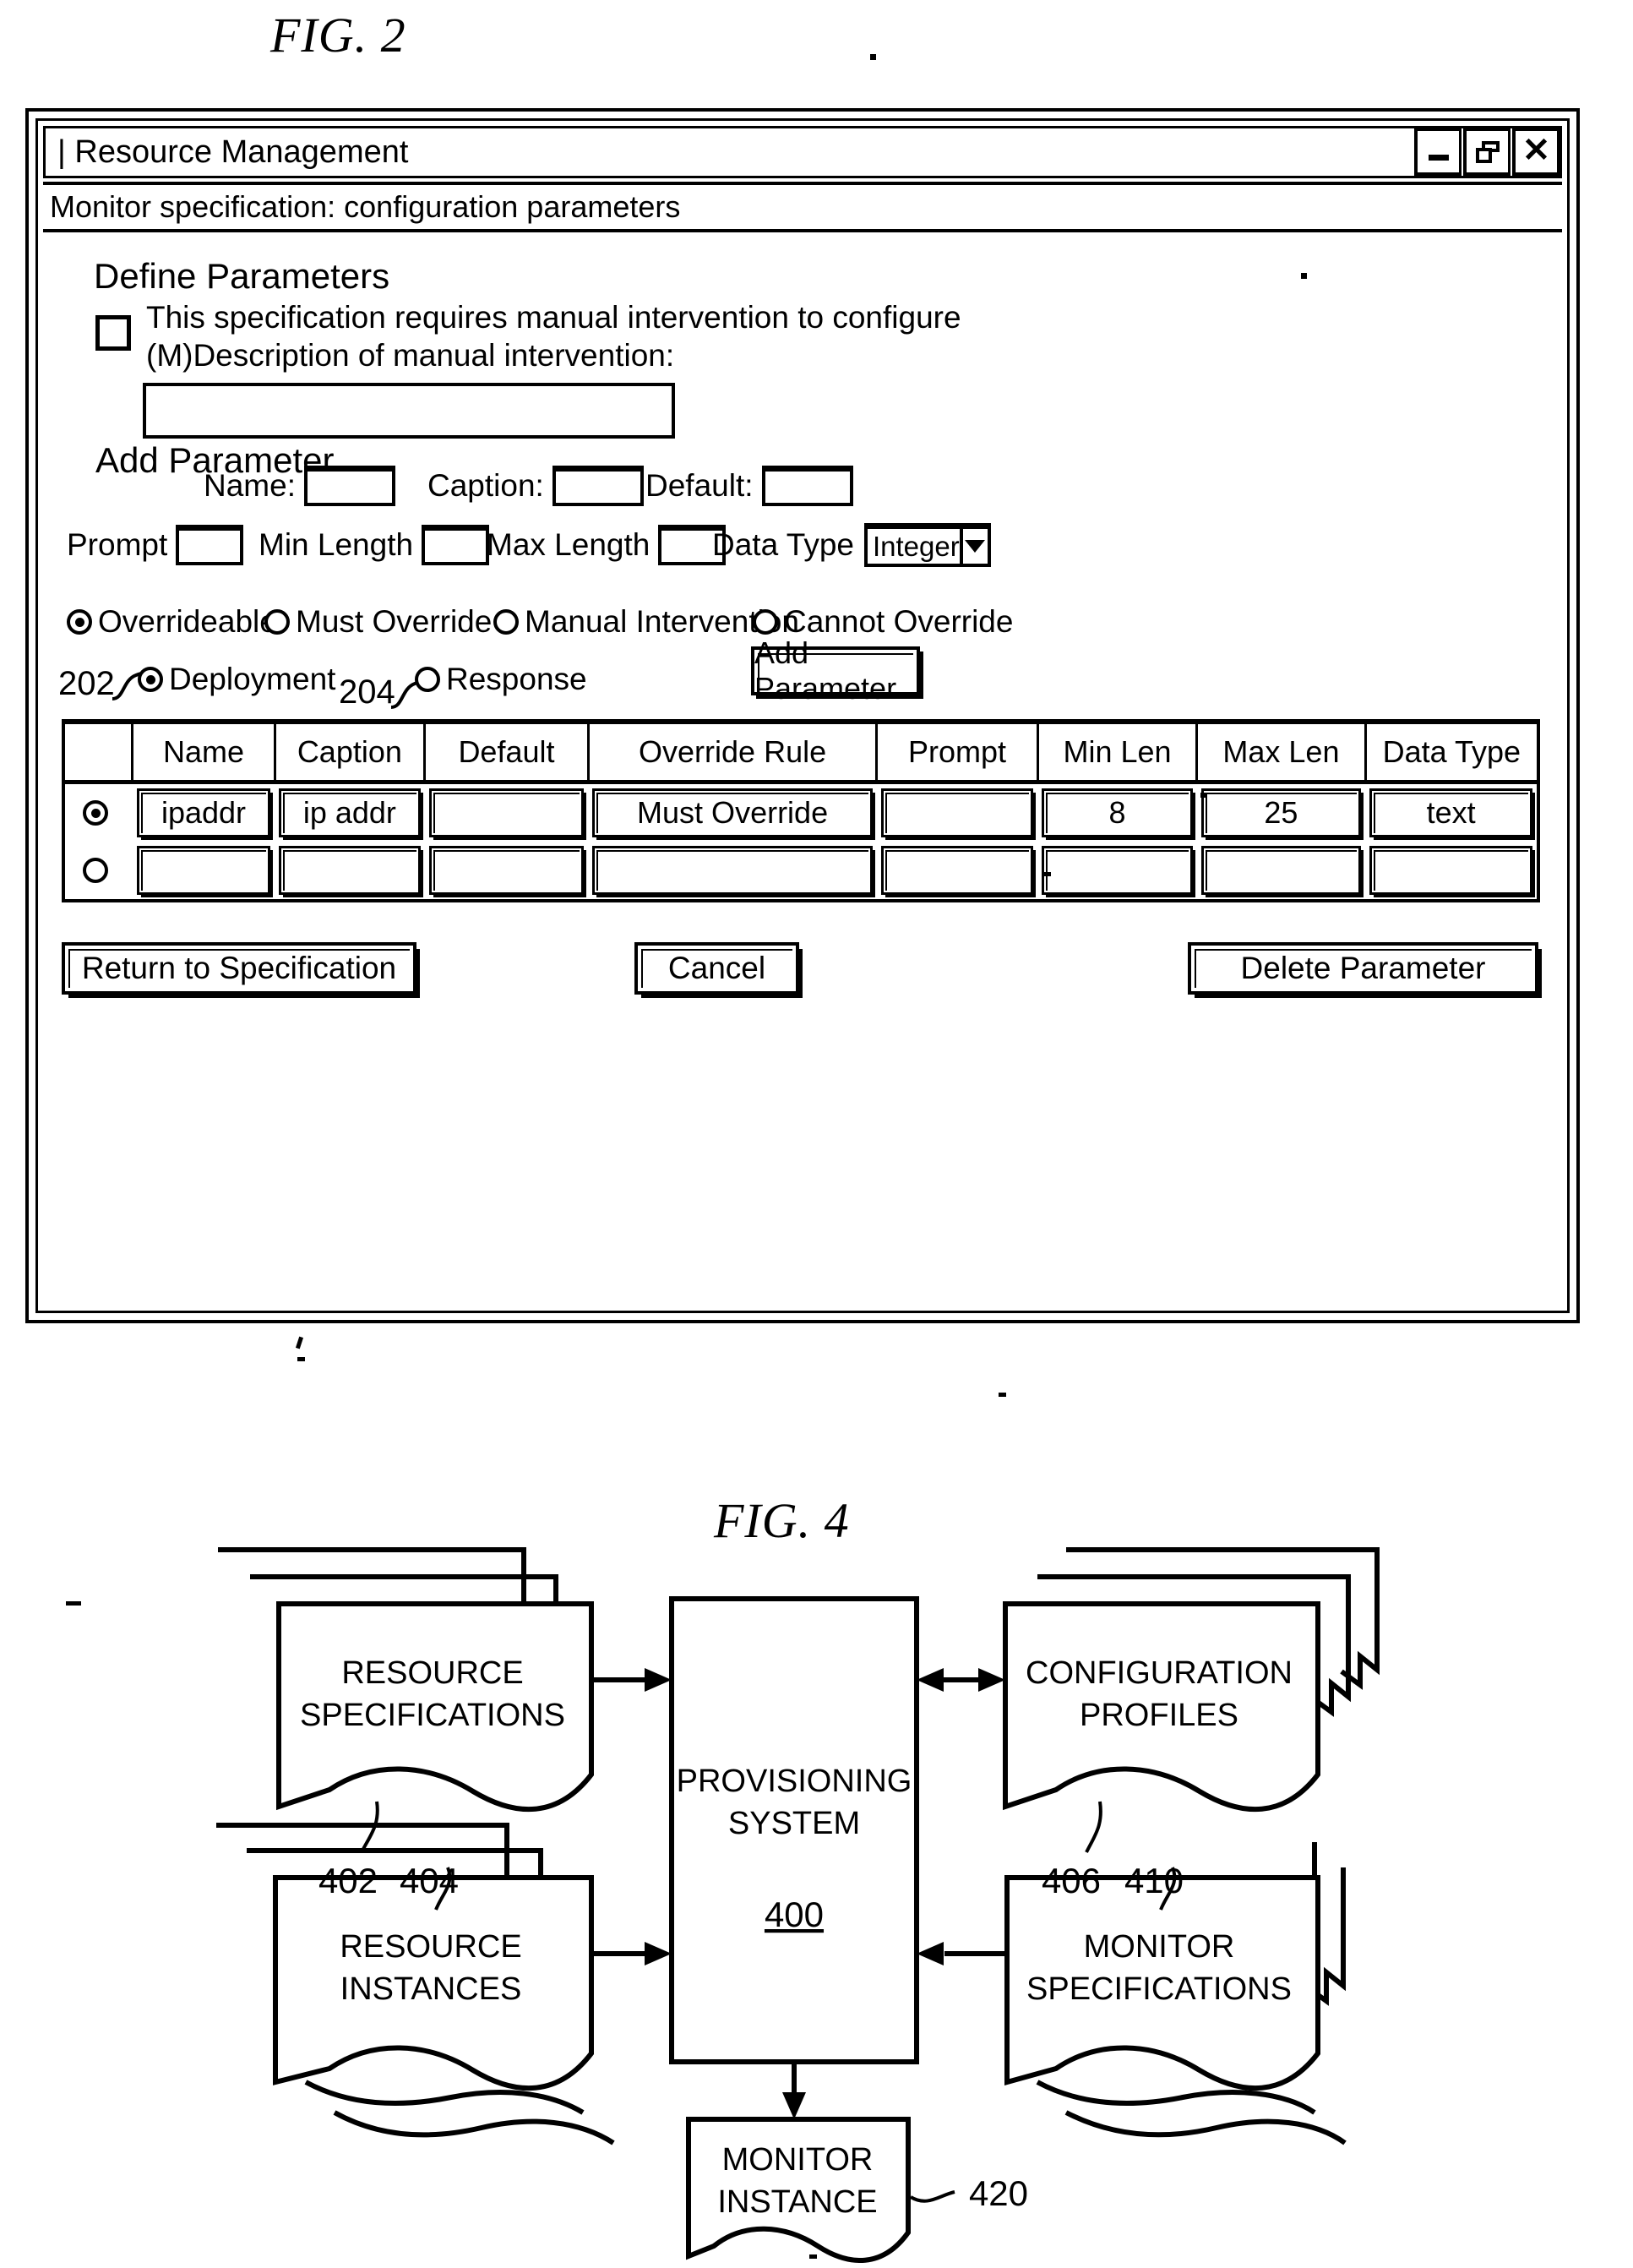  I want to click on max-length-label: Max Length, so click(569, 544).